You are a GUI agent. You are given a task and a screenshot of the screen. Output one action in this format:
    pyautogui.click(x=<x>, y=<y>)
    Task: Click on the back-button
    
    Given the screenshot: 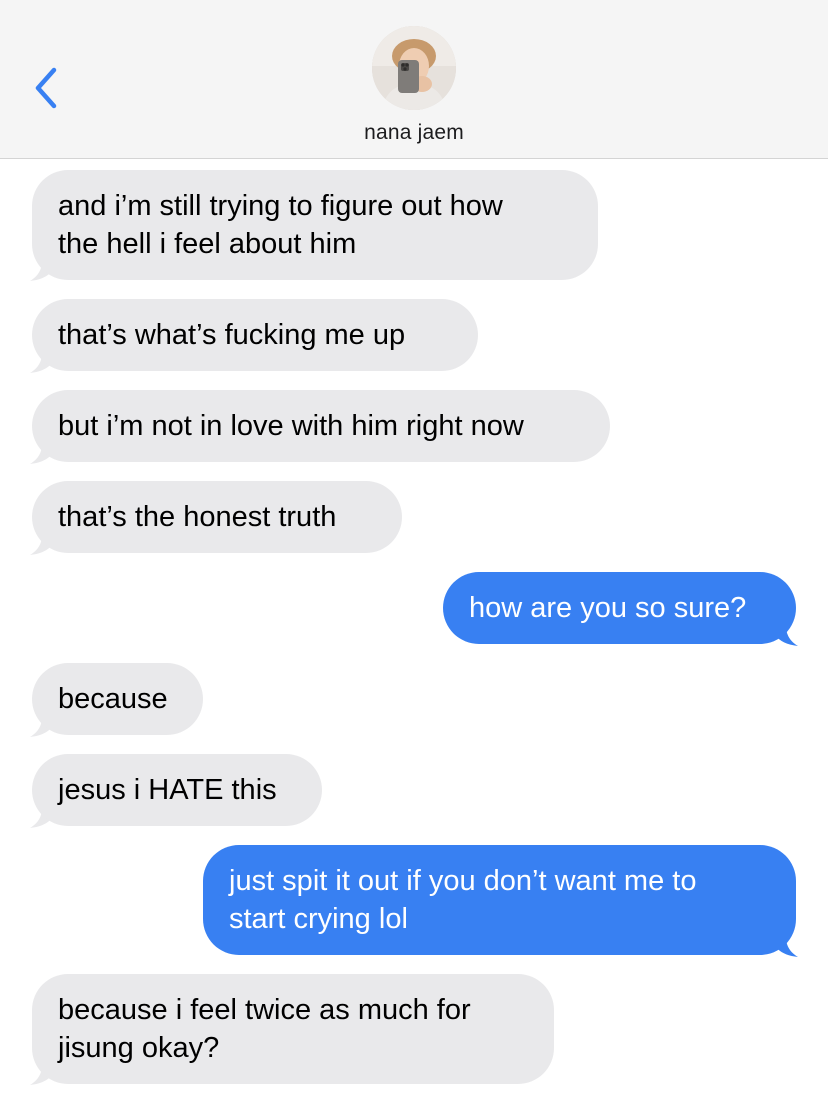 What is the action you would take?
    pyautogui.click(x=48, y=88)
    